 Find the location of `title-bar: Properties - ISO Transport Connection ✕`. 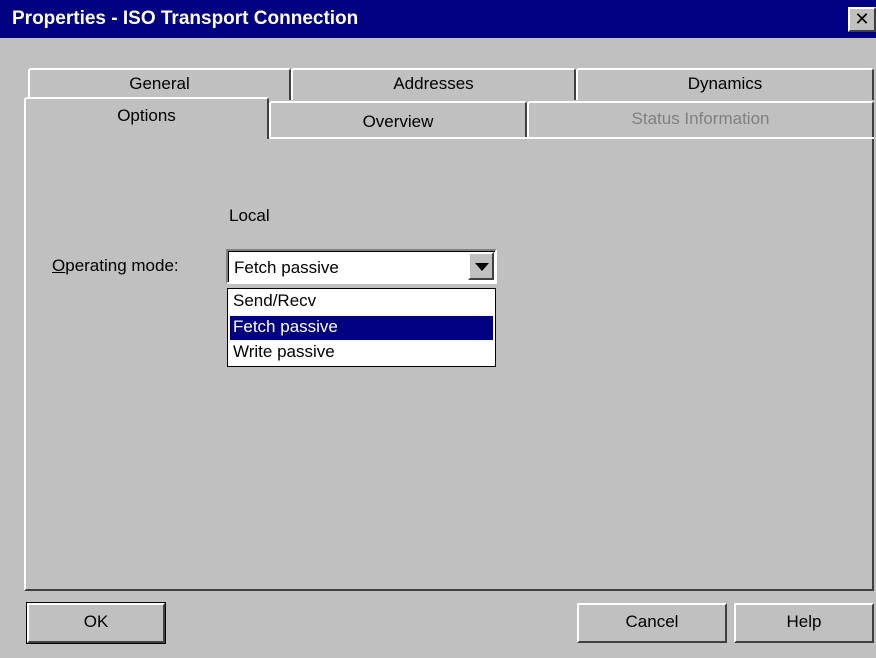

title-bar: Properties - ISO Transport Connection ✕ is located at coordinates (438, 19).